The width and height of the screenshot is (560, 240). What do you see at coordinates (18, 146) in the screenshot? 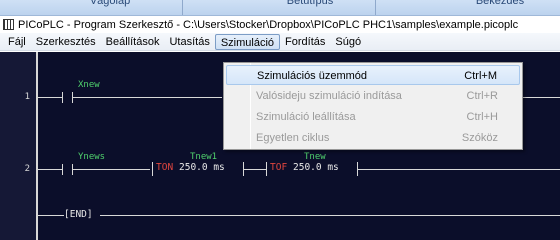
I see `line-number-gutter` at bounding box center [18, 146].